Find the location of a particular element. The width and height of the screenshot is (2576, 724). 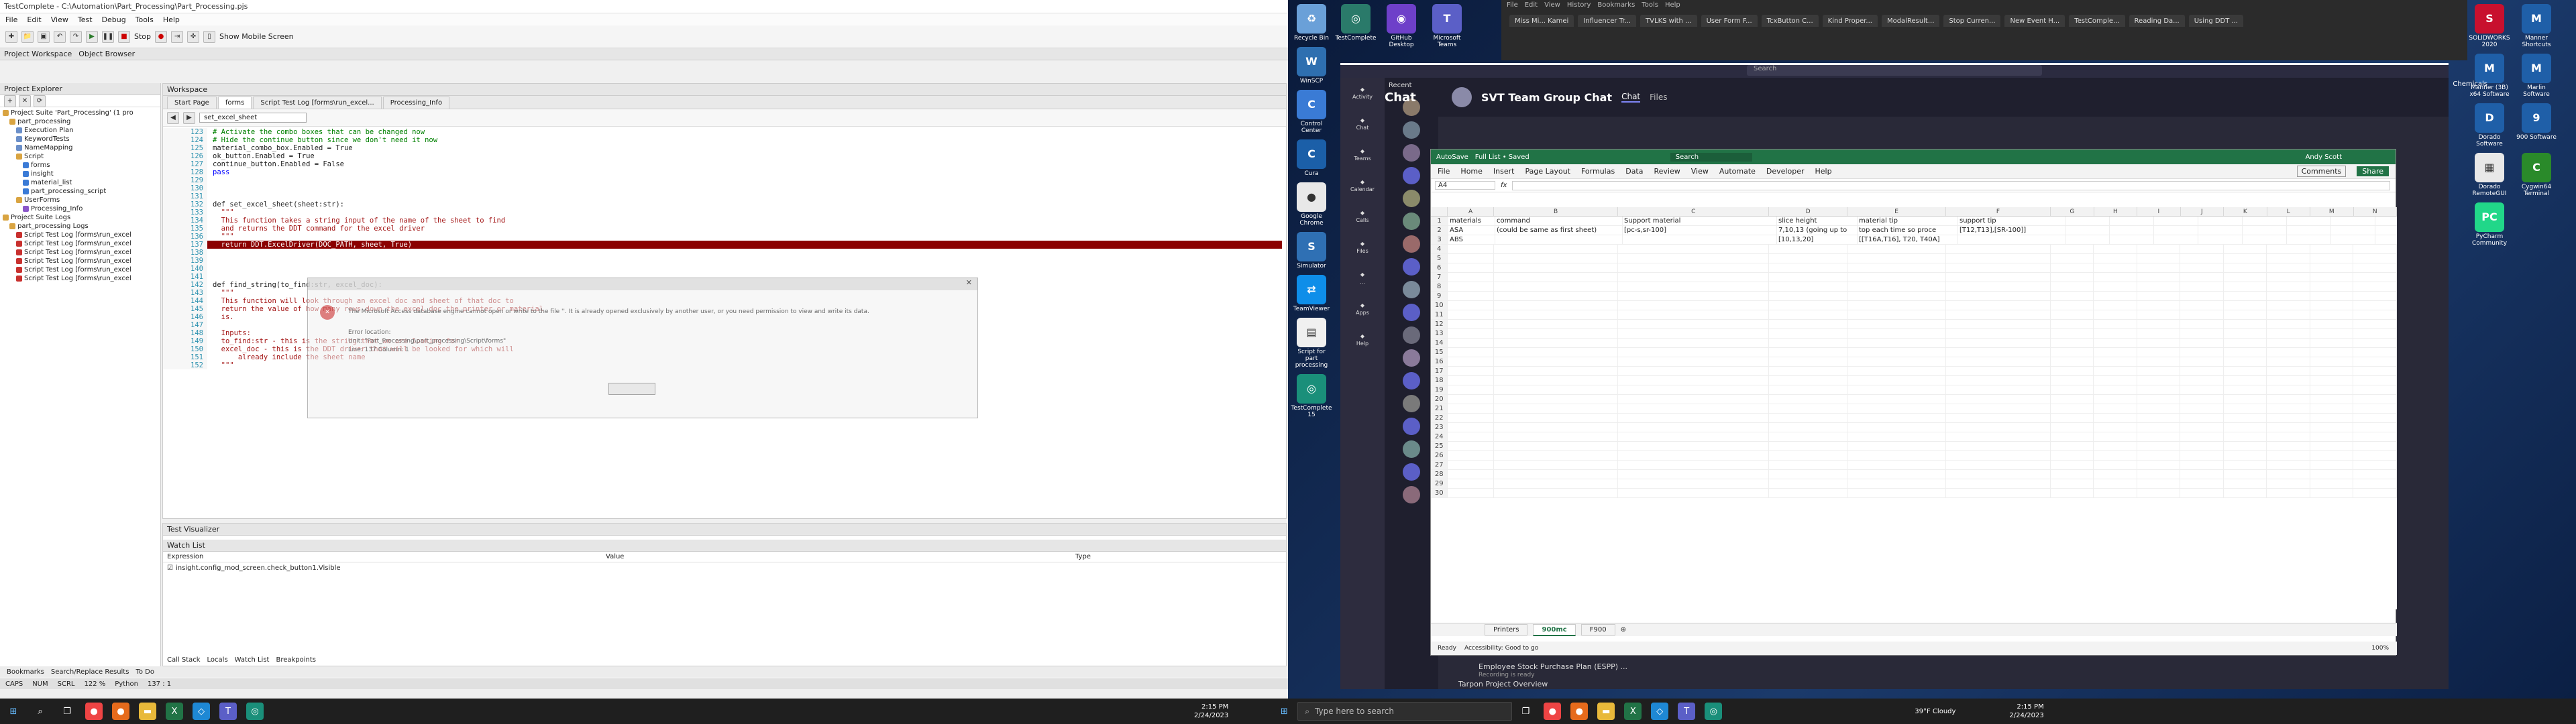

debug-tab: Locals is located at coordinates (217, 660).